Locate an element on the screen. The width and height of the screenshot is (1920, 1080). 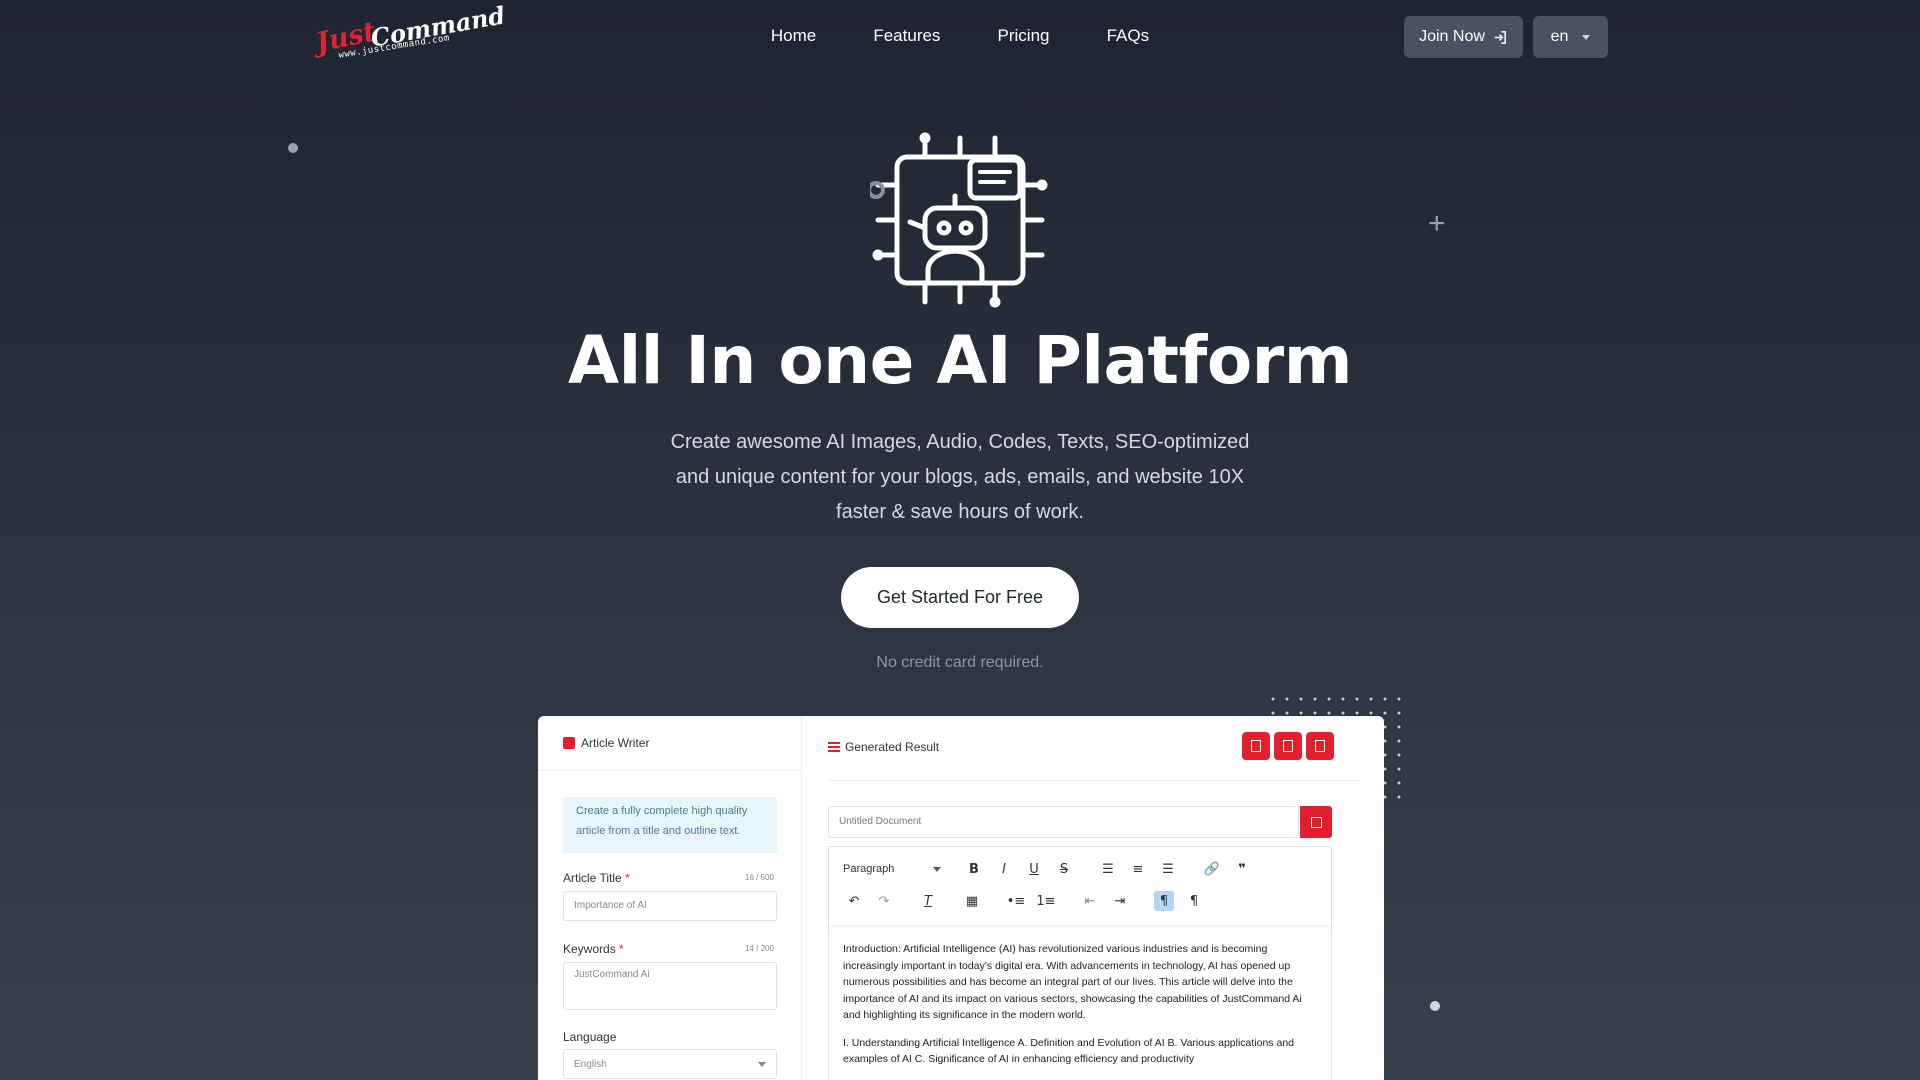
document-title-input: Untitled Document is located at coordinates (1063, 822).